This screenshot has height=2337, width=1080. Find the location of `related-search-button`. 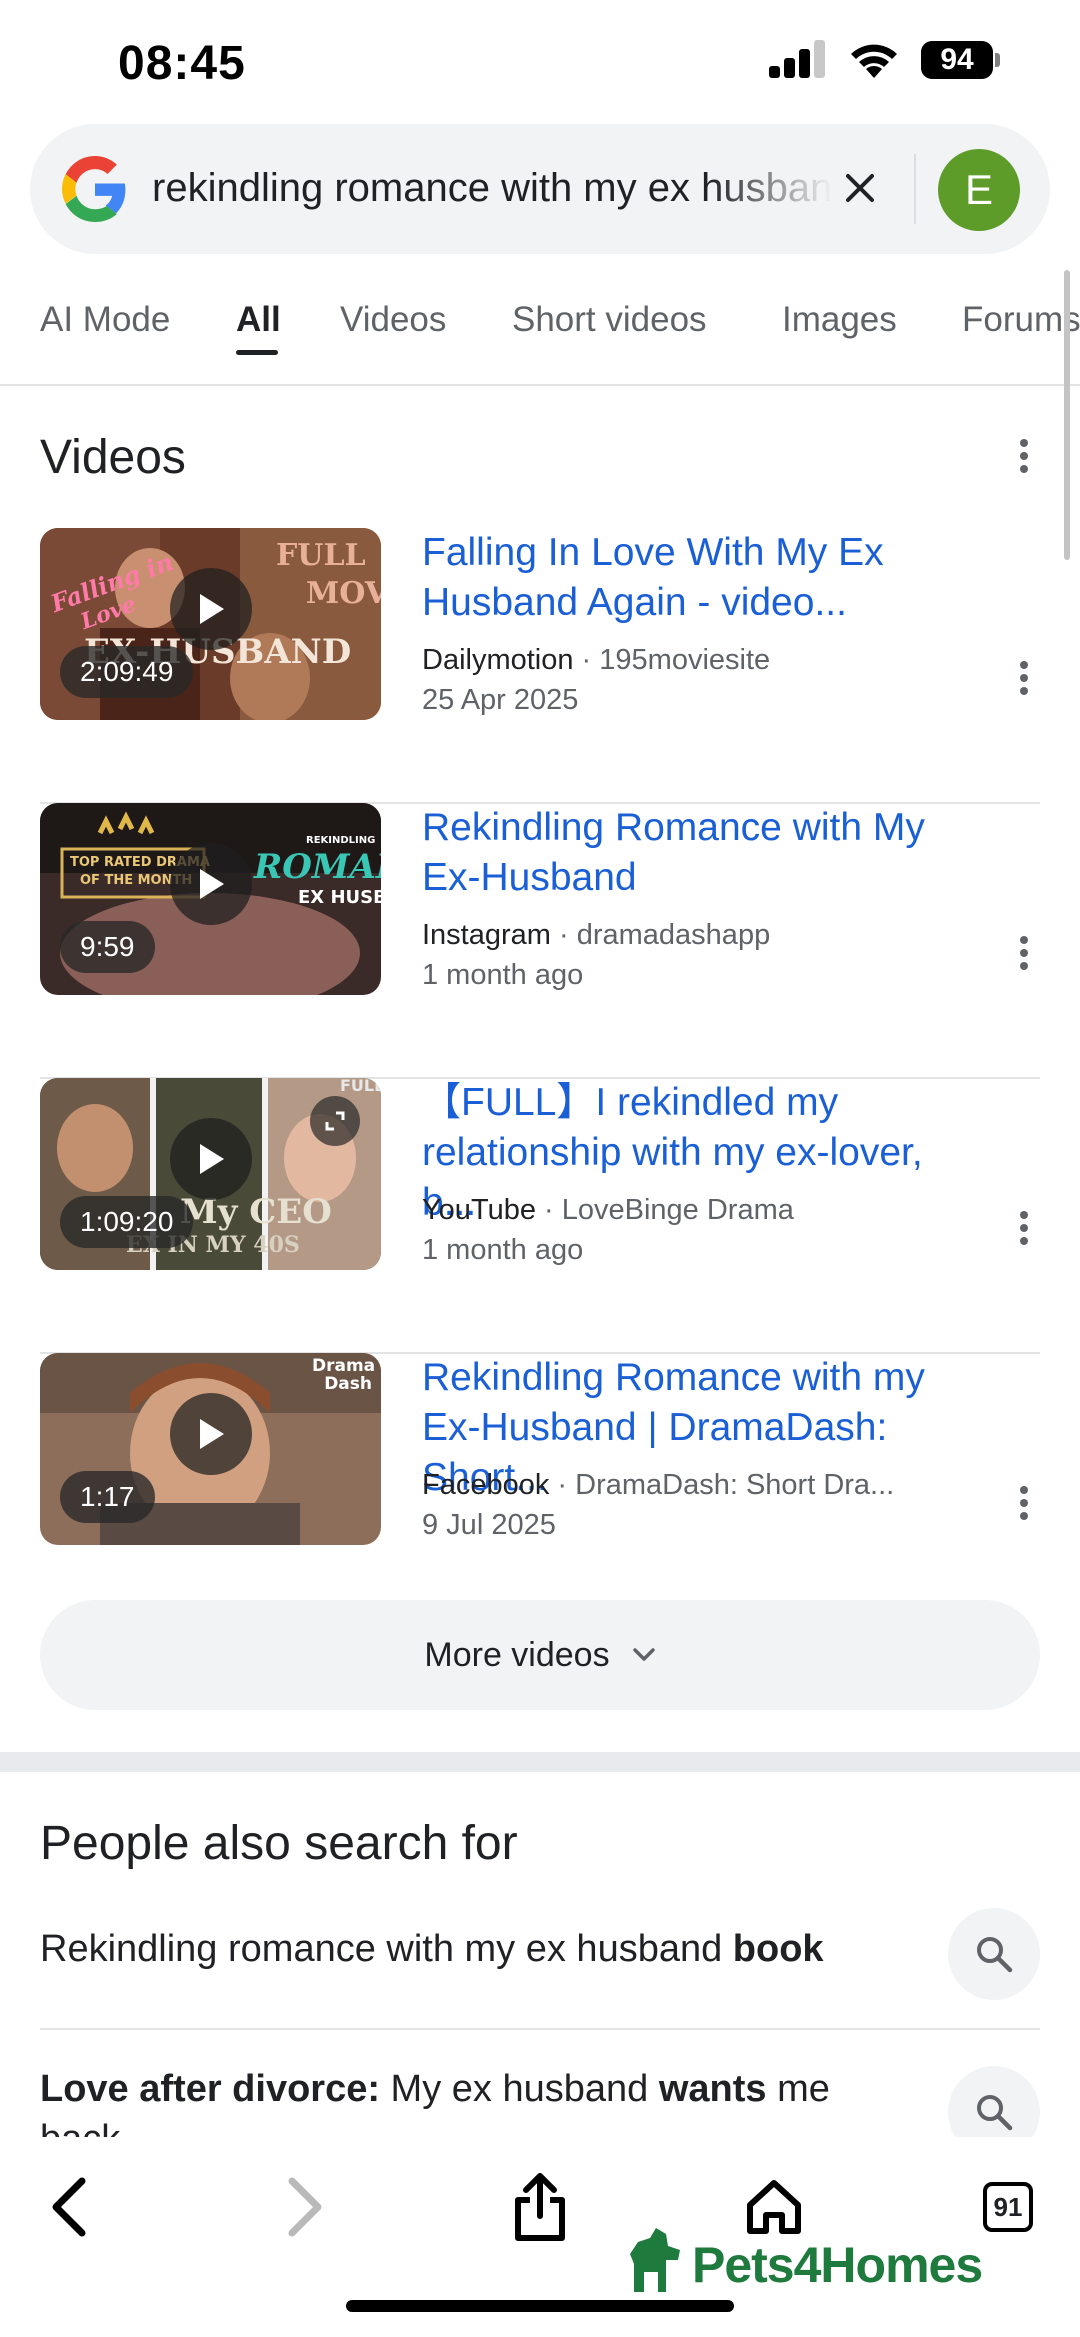

related-search-button is located at coordinates (994, 1954).